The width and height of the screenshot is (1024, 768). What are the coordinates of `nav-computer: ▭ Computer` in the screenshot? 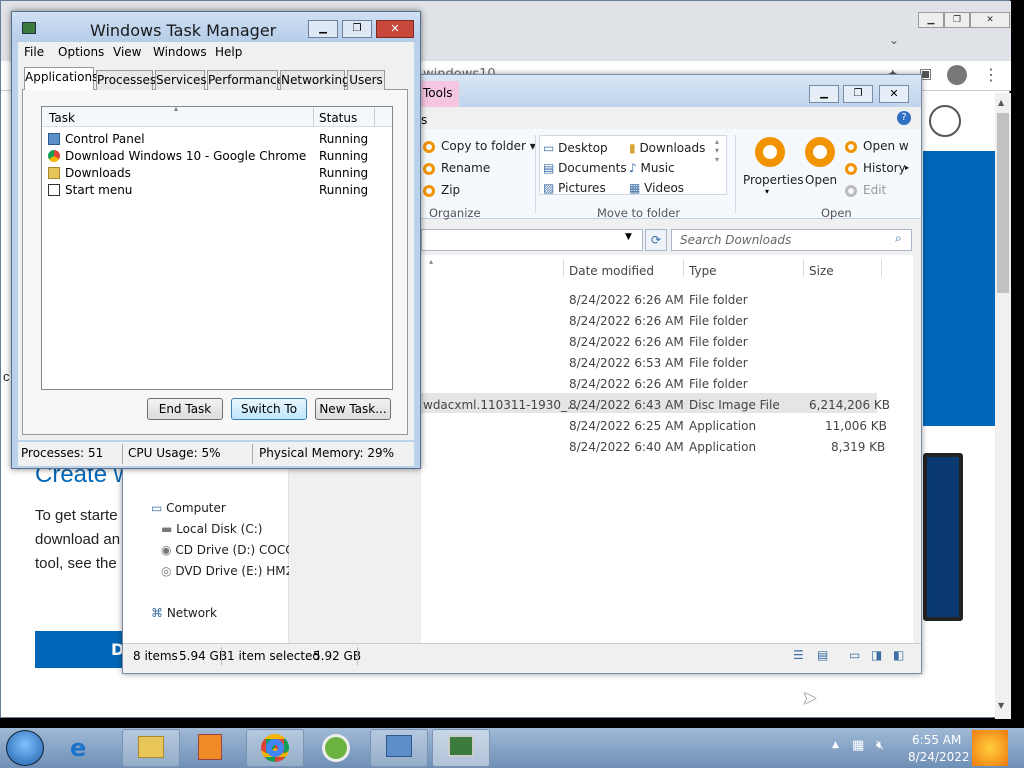 It's located at (188, 508).